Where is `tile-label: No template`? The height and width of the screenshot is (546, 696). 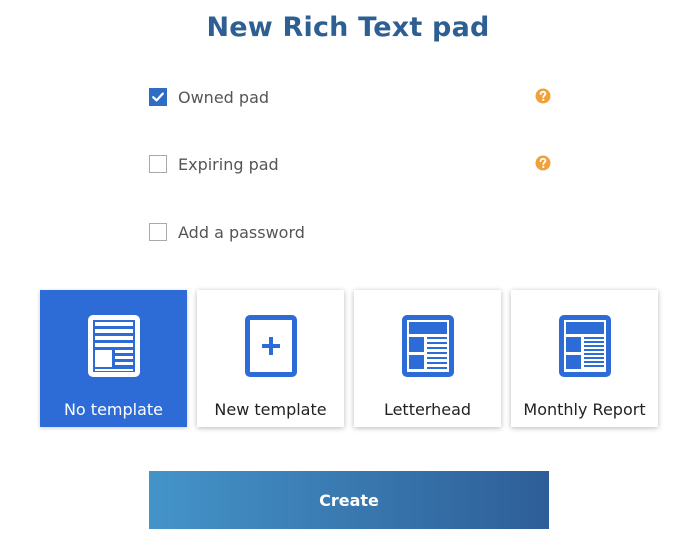 tile-label: No template is located at coordinates (113, 409).